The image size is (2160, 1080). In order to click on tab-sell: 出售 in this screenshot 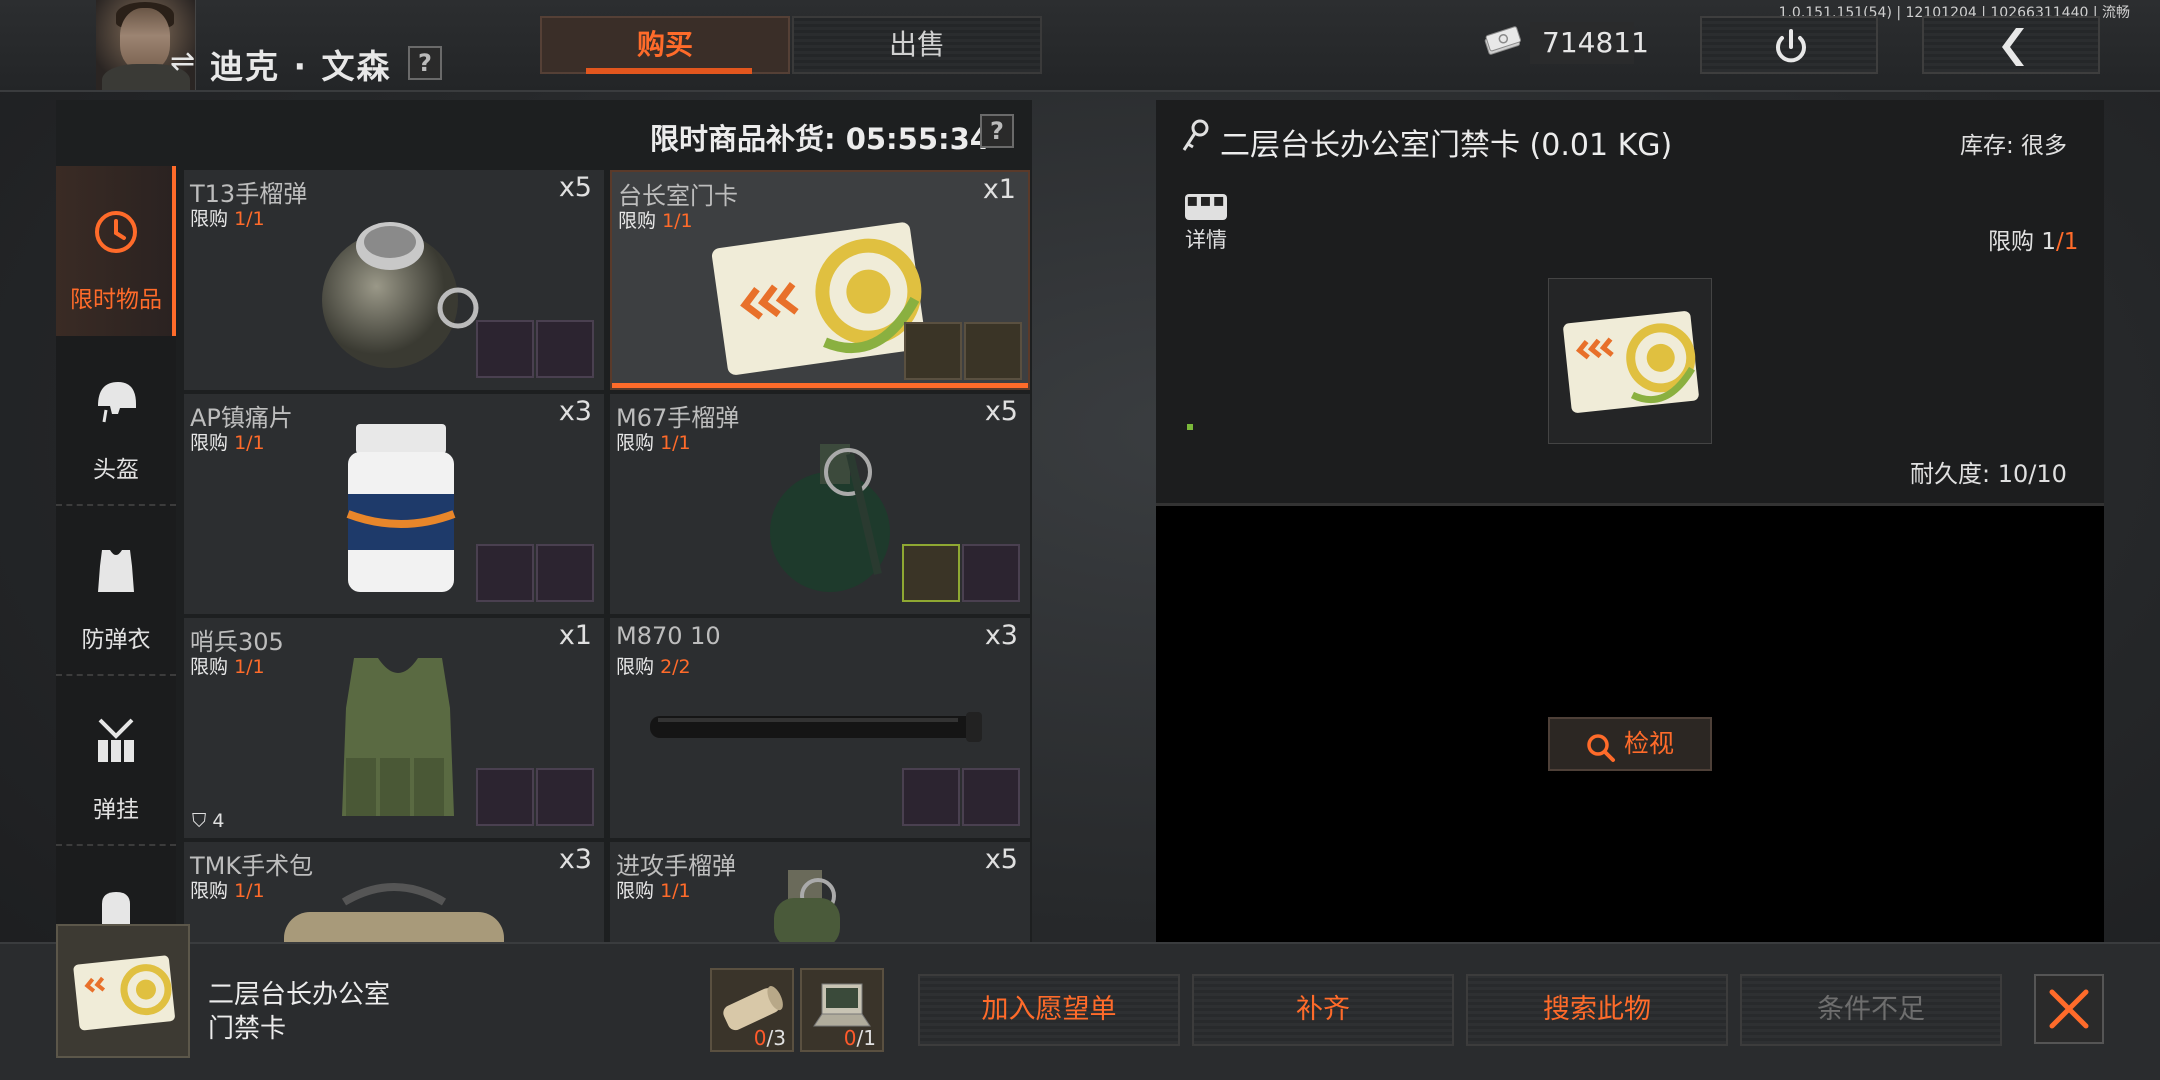, I will do `click(917, 45)`.